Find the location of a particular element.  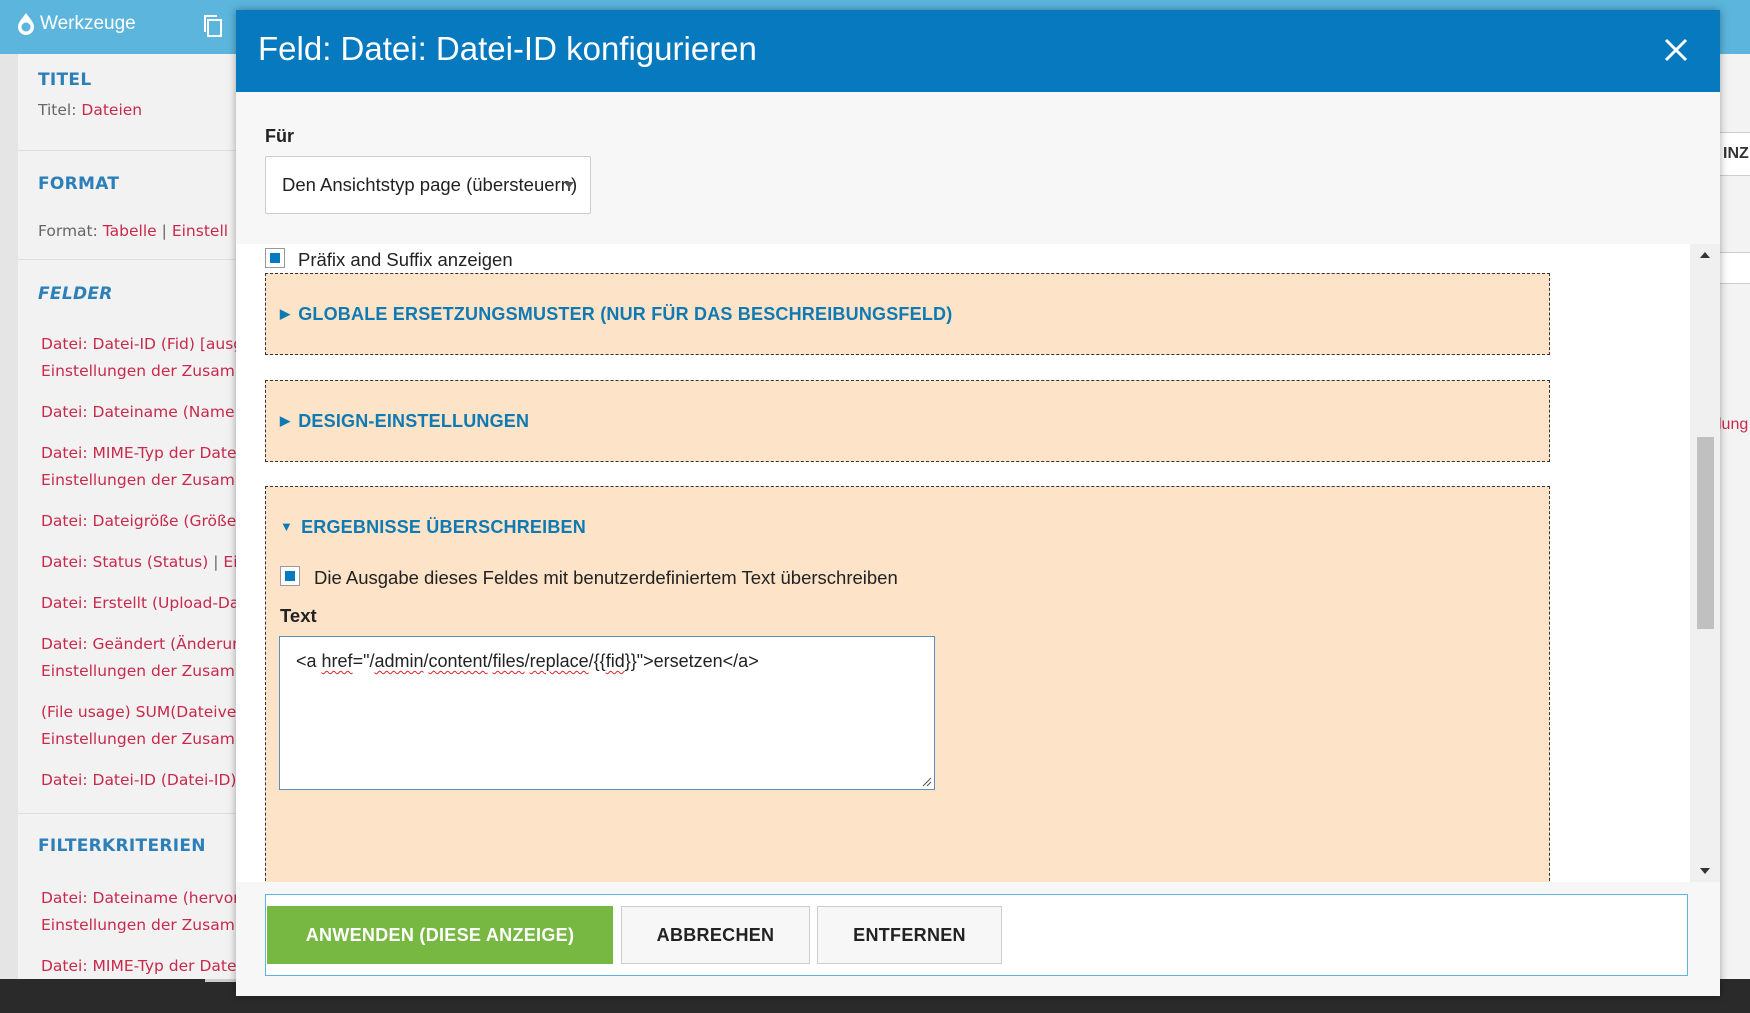

dialog-scrollbar is located at coordinates (1705, 563).